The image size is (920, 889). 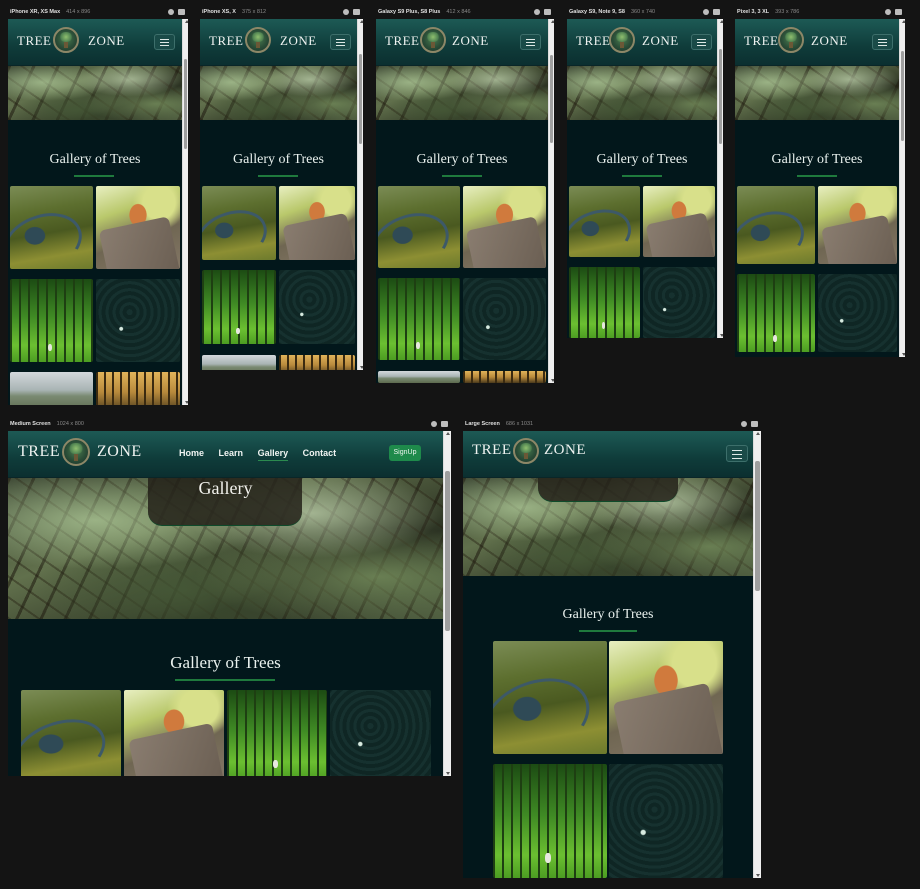 What do you see at coordinates (70, 424) in the screenshot?
I see `device-dims: 1024 x 800` at bounding box center [70, 424].